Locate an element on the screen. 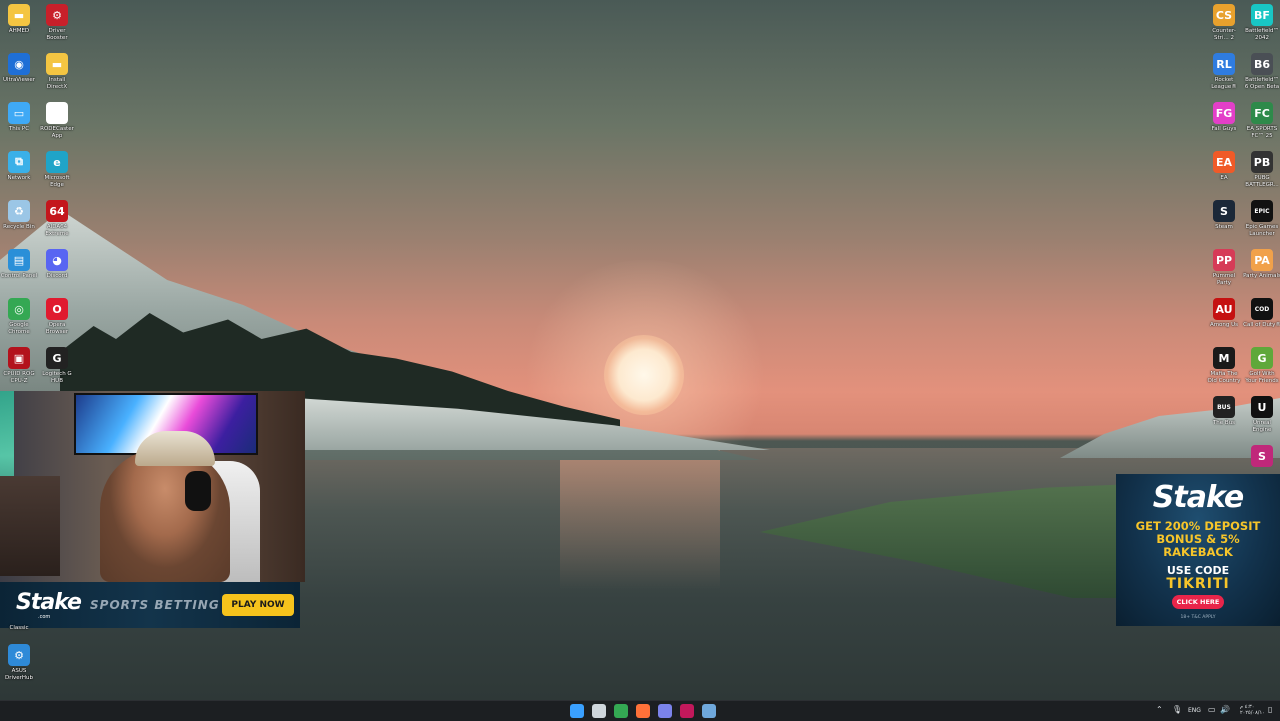 This screenshot has height=721, width=1280. desktop-icon: 64 AIDA64 Extreme is located at coordinates (57, 217).